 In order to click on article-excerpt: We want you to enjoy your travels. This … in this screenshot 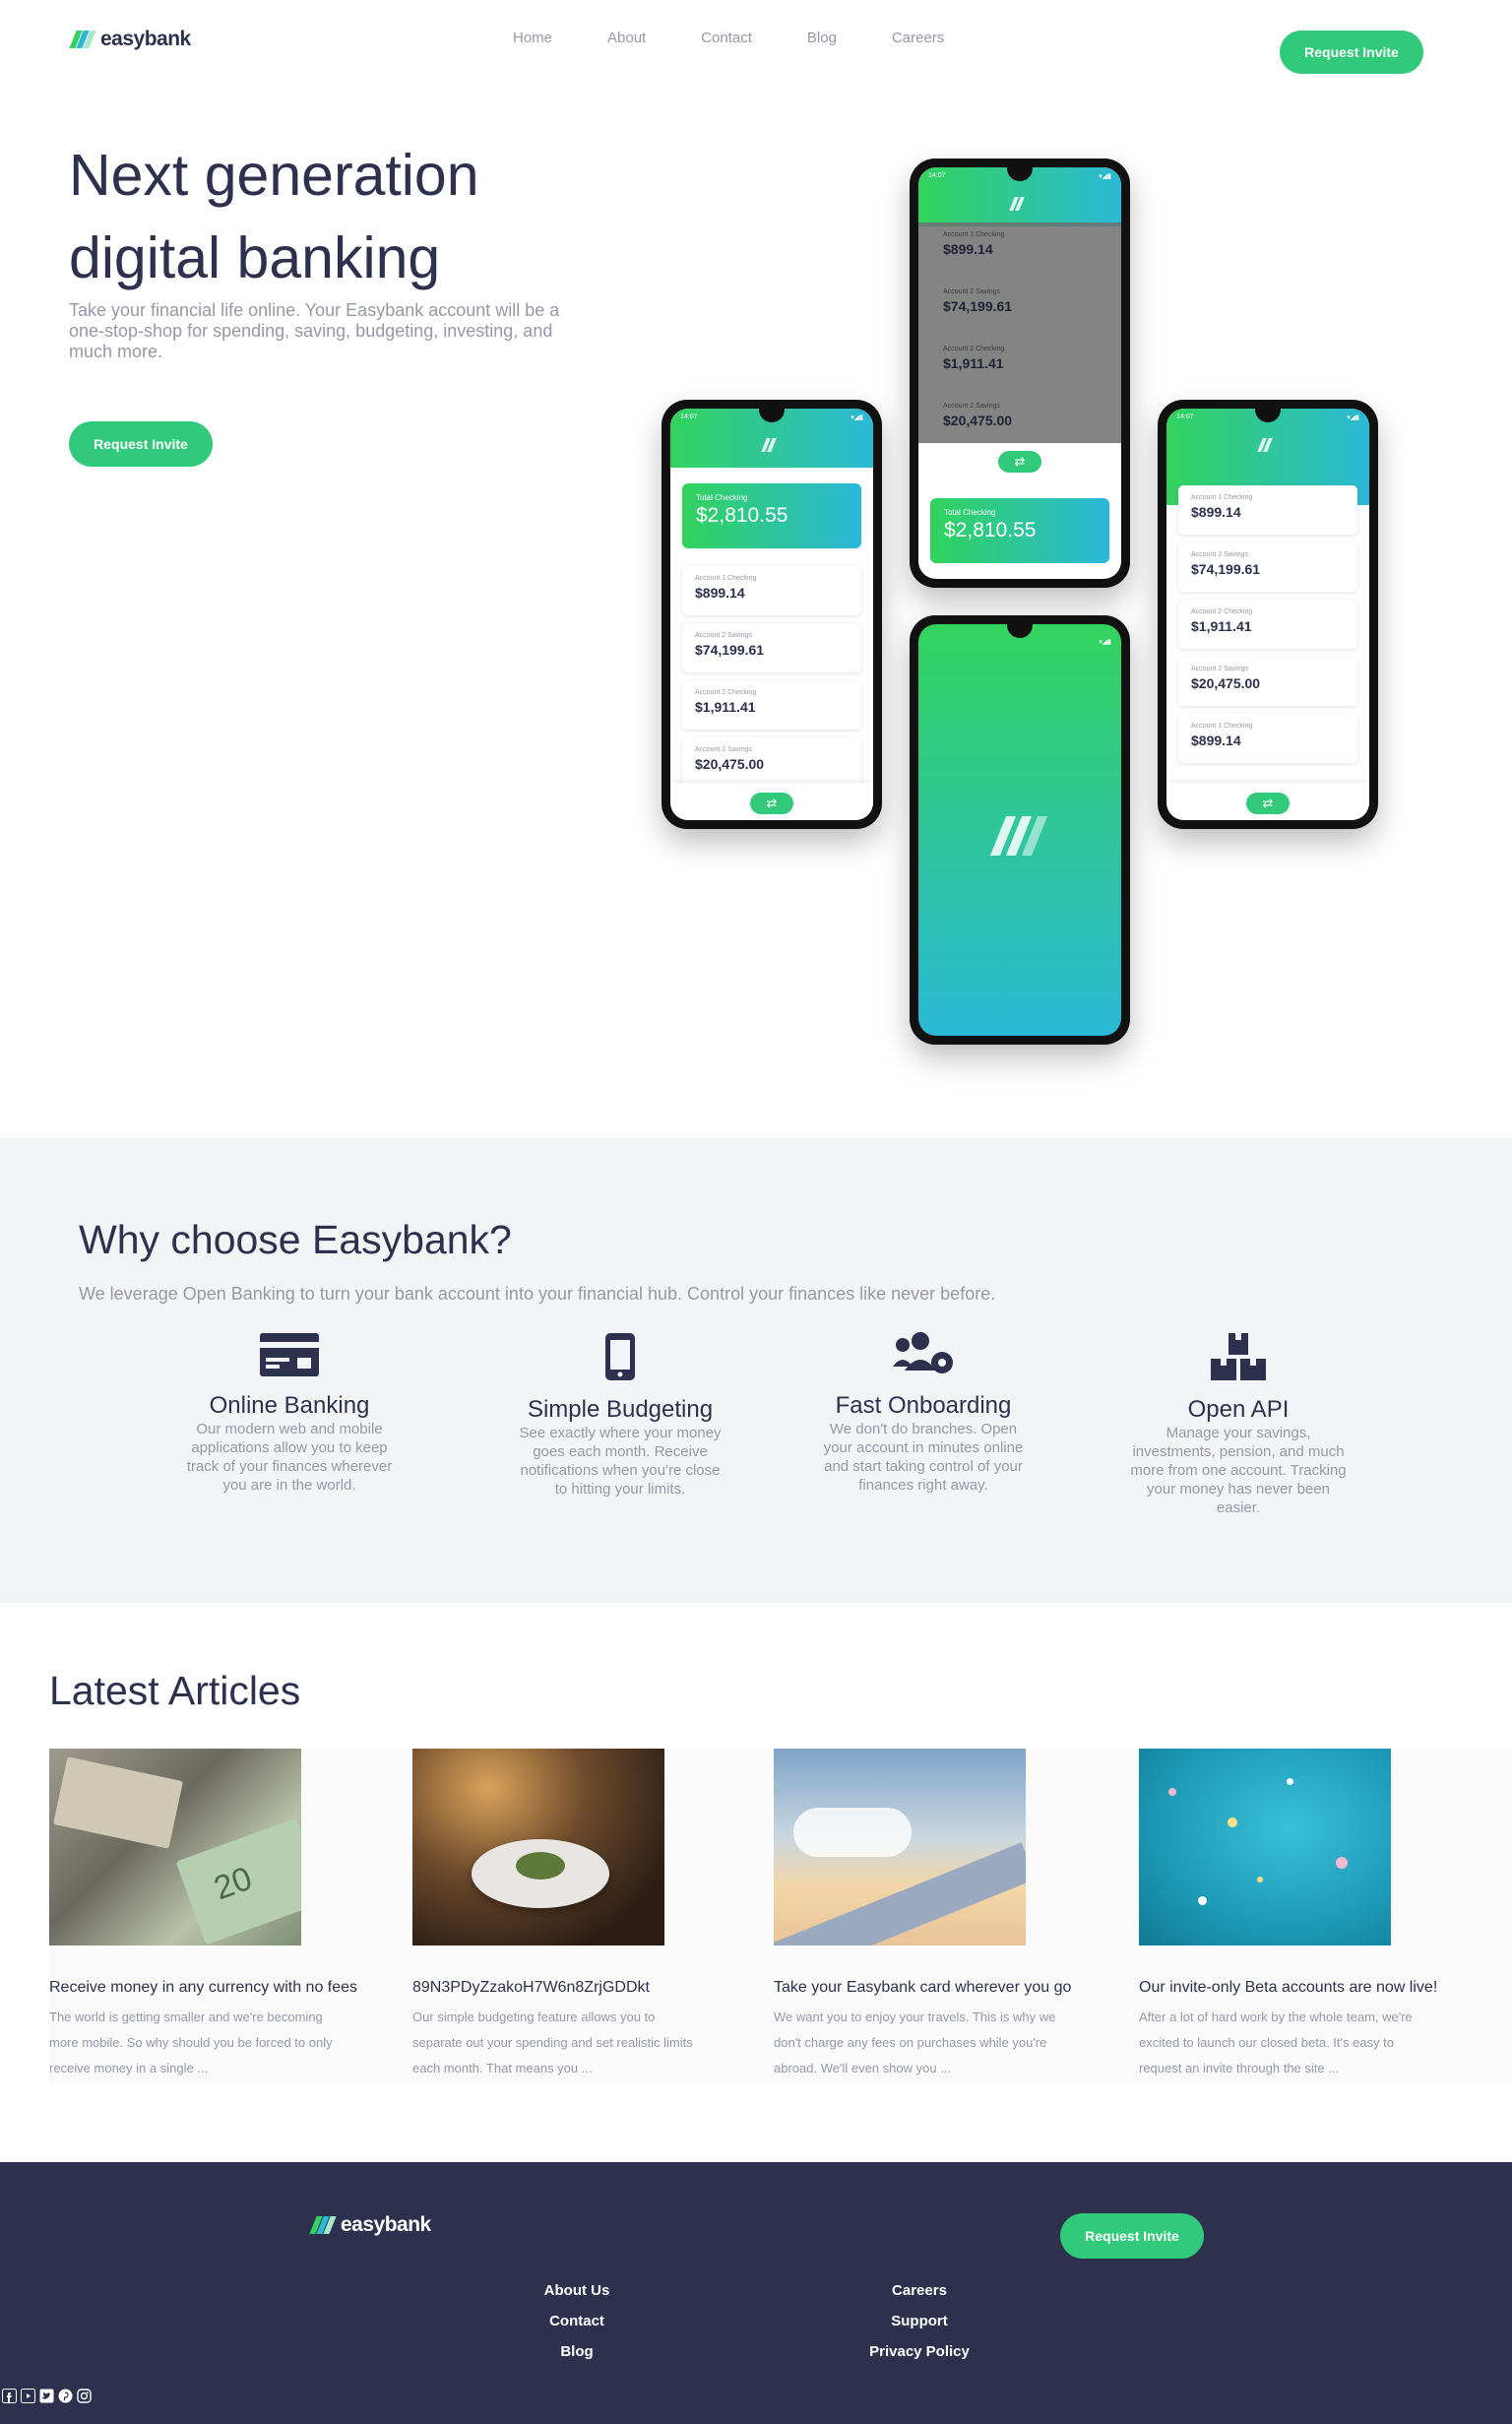, I will do `click(915, 2042)`.